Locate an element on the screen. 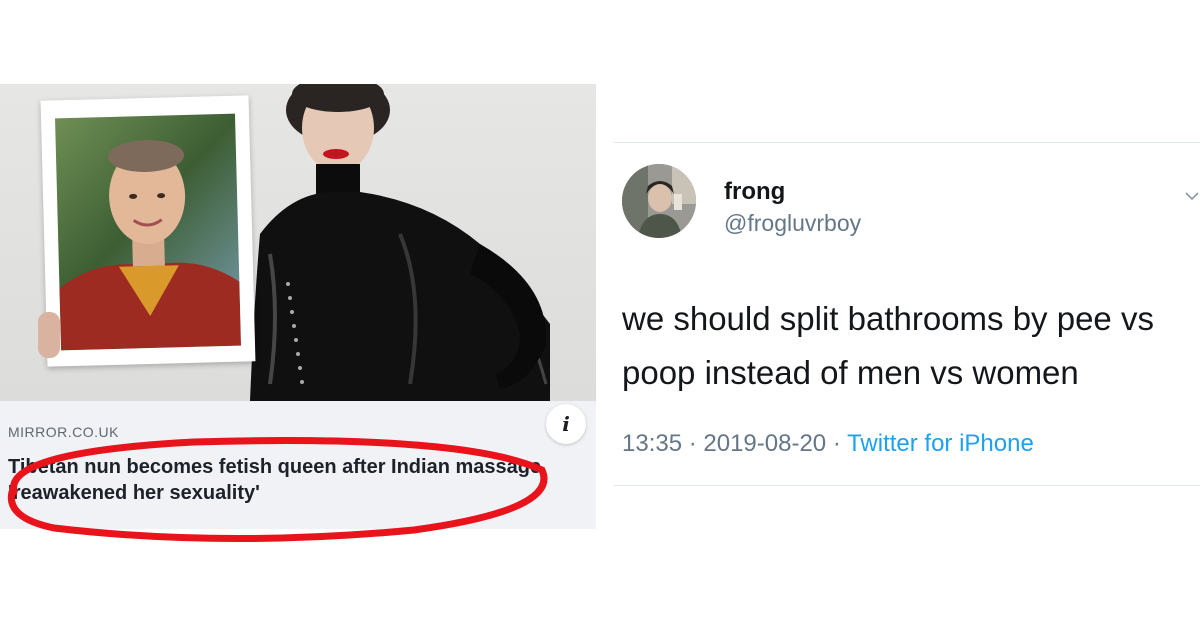 The image size is (1200, 628). info-icon: i is located at coordinates (566, 424).